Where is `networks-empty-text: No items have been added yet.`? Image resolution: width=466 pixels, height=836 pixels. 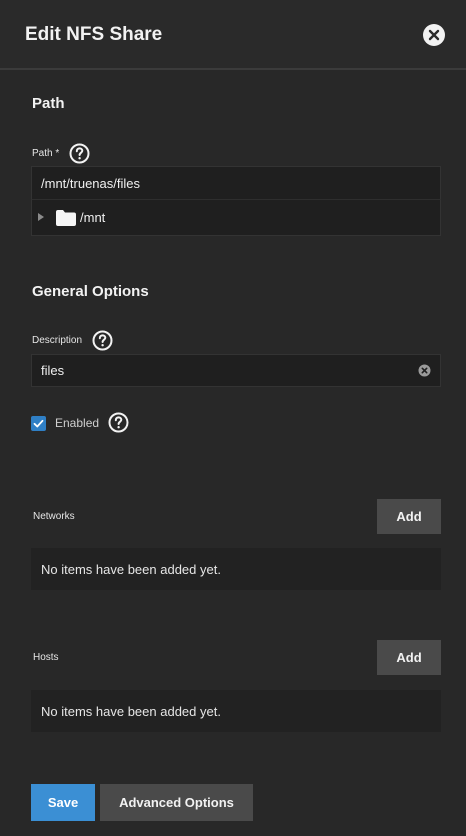
networks-empty-text: No items have been added yet. is located at coordinates (131, 569).